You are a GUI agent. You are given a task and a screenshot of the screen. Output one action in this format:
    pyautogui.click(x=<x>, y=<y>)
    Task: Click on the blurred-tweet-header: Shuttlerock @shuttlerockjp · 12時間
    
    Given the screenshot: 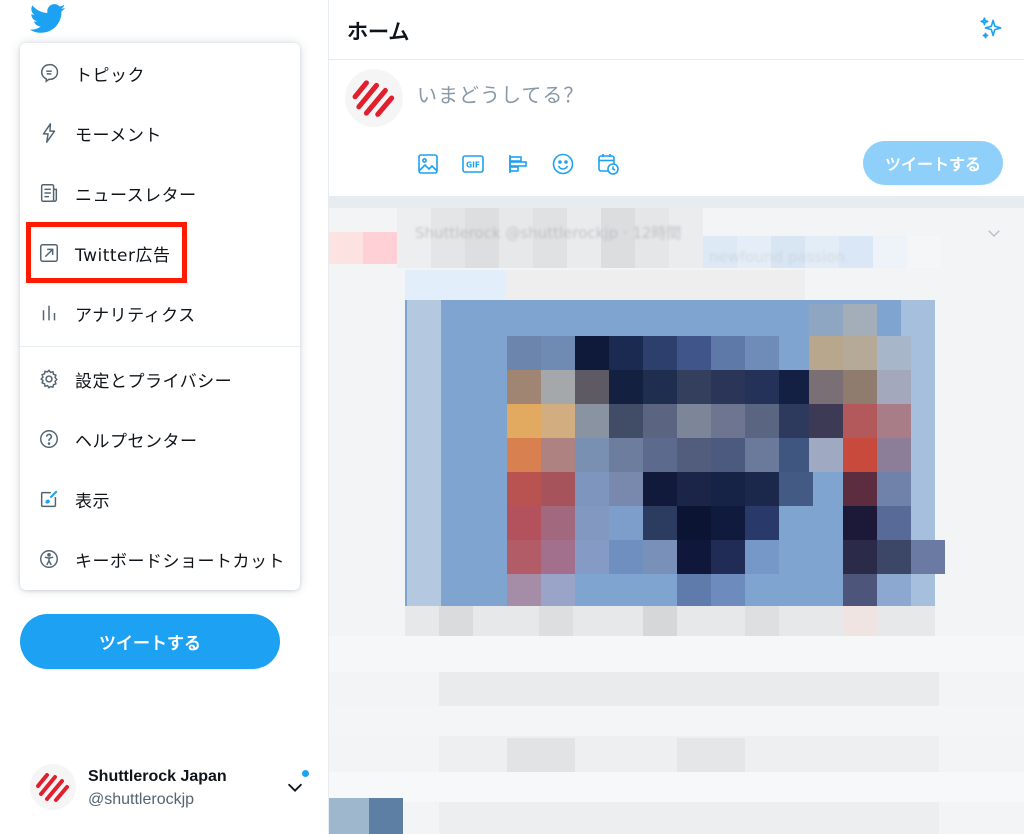 What is the action you would take?
    pyautogui.click(x=548, y=233)
    